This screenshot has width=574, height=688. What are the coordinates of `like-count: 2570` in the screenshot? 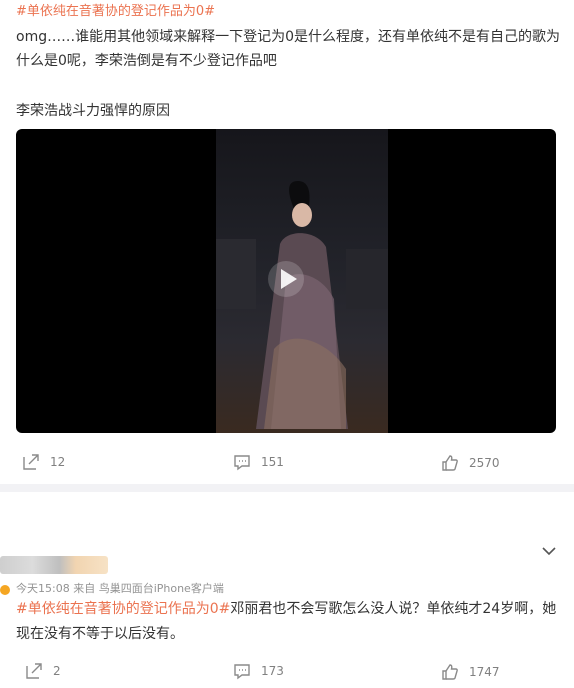 It's located at (484, 463).